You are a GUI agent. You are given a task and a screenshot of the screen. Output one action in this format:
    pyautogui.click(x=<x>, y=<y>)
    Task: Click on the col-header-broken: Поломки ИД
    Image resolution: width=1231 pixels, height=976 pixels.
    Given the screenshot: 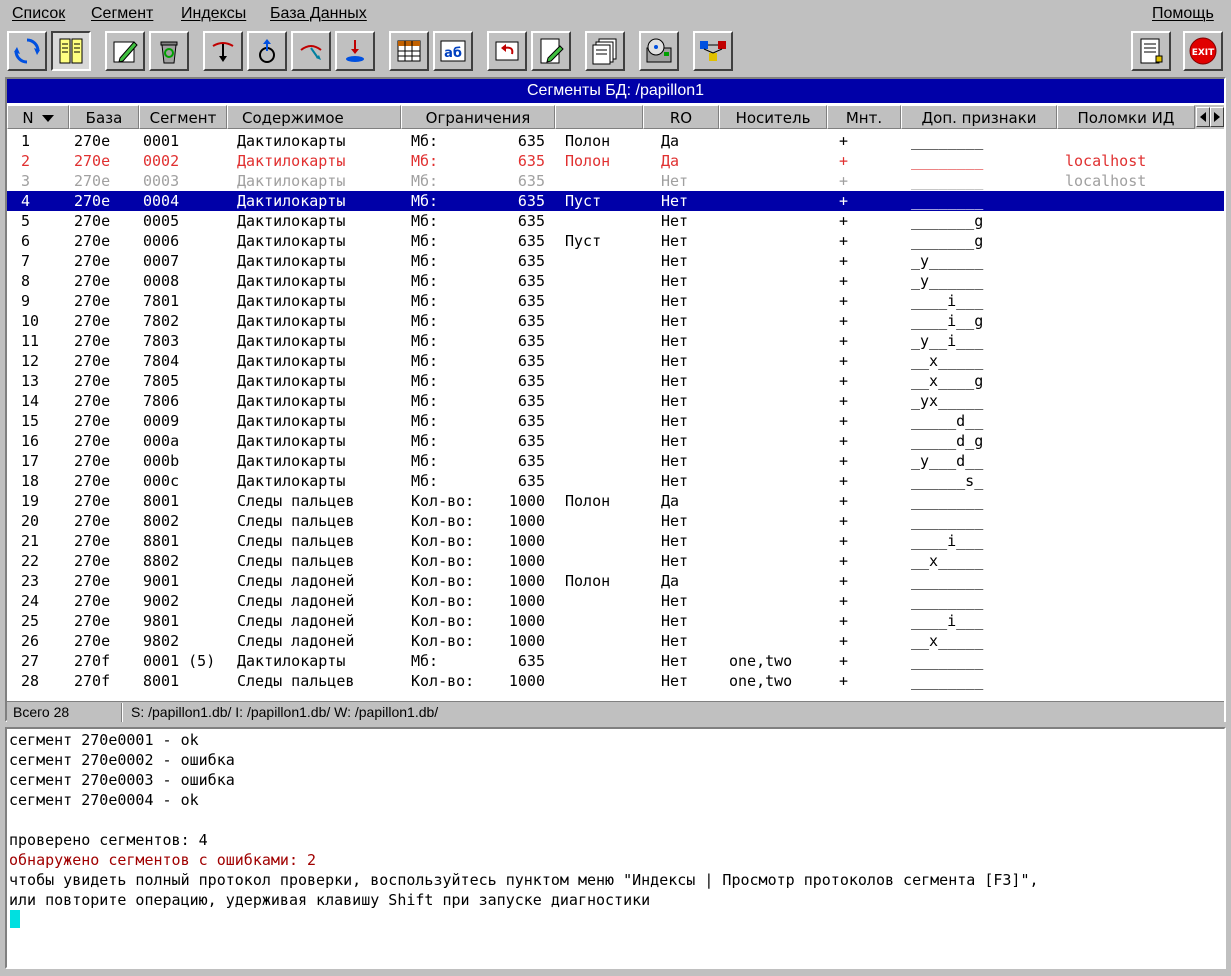 What is the action you would take?
    pyautogui.click(x=1126, y=117)
    